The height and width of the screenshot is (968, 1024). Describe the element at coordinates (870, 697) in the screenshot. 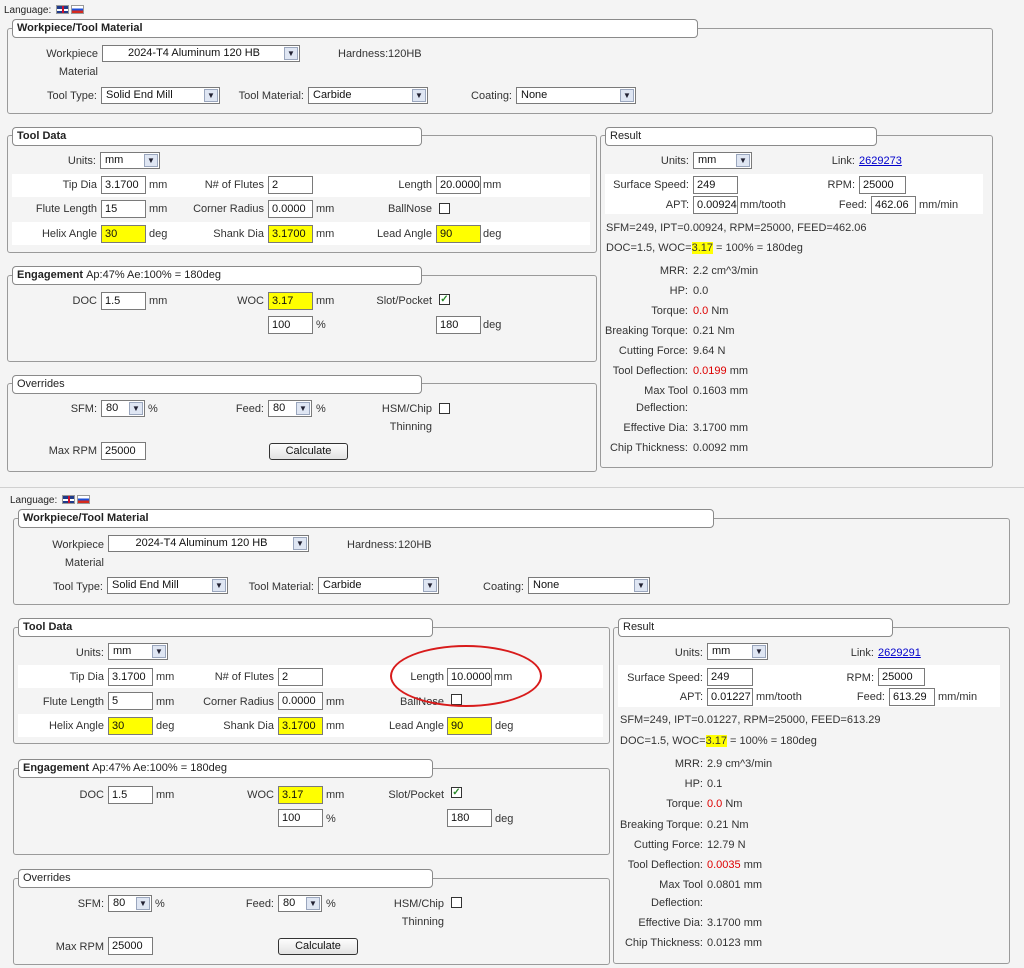

I see `result-feed-label: Feed:` at that location.